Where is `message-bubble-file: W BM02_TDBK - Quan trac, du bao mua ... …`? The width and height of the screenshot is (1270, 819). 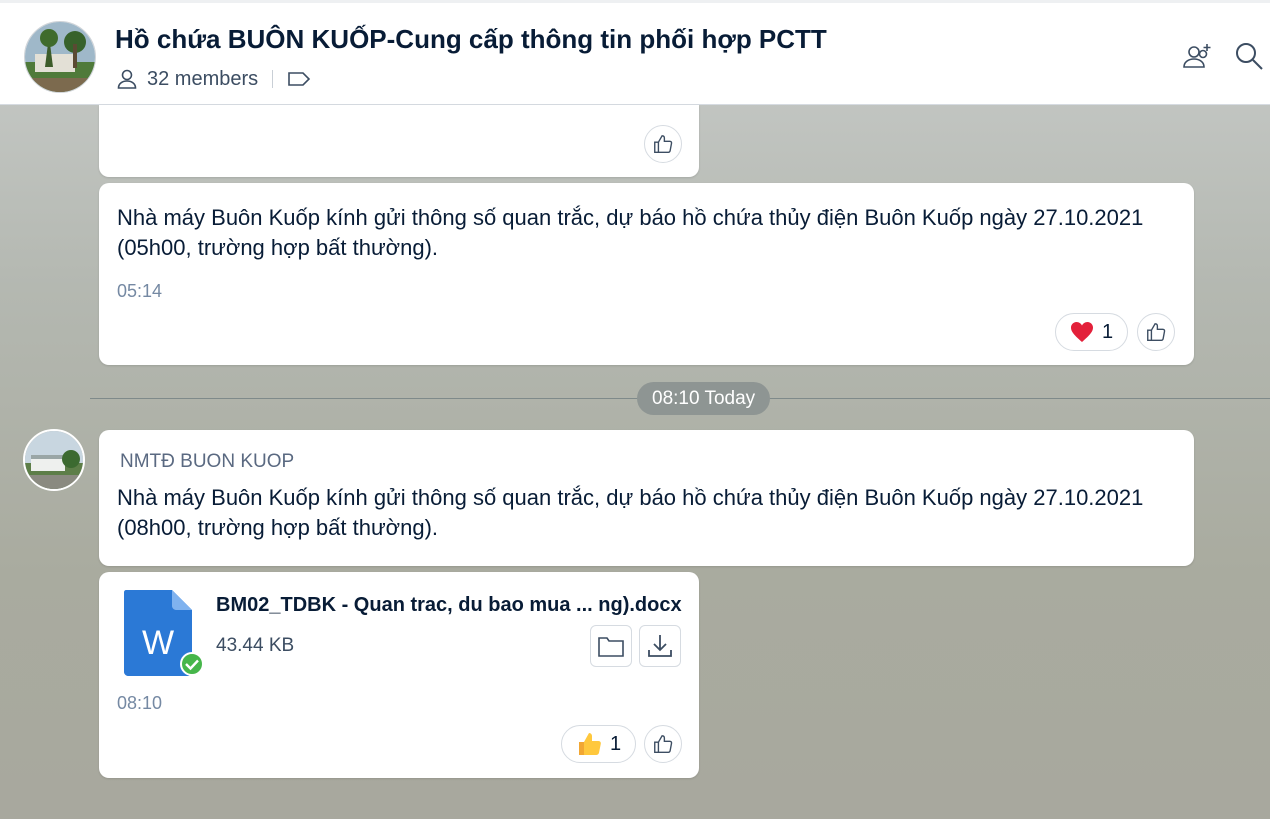 message-bubble-file: W BM02_TDBK - Quan trac, du bao mua ... … is located at coordinates (399, 675).